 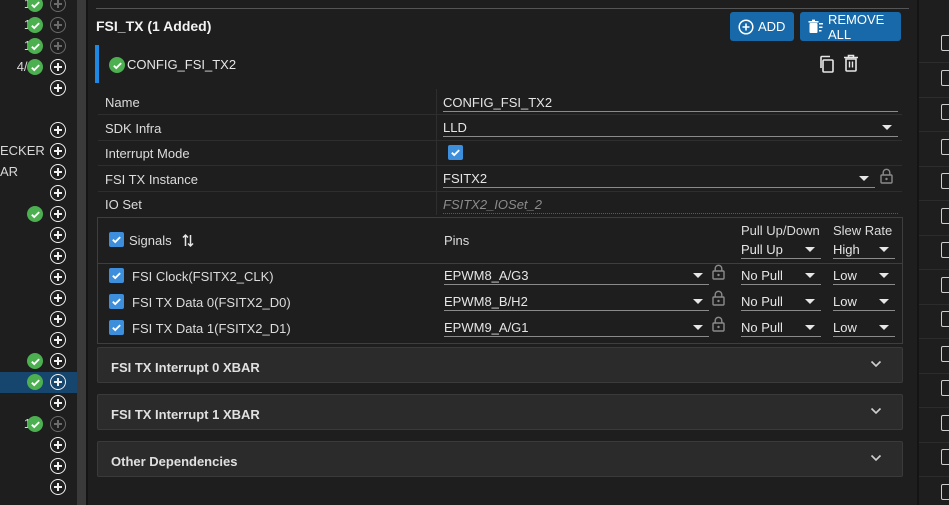 I want to click on signal-pin-select: EPWM9_A/G1, so click(x=576, y=327).